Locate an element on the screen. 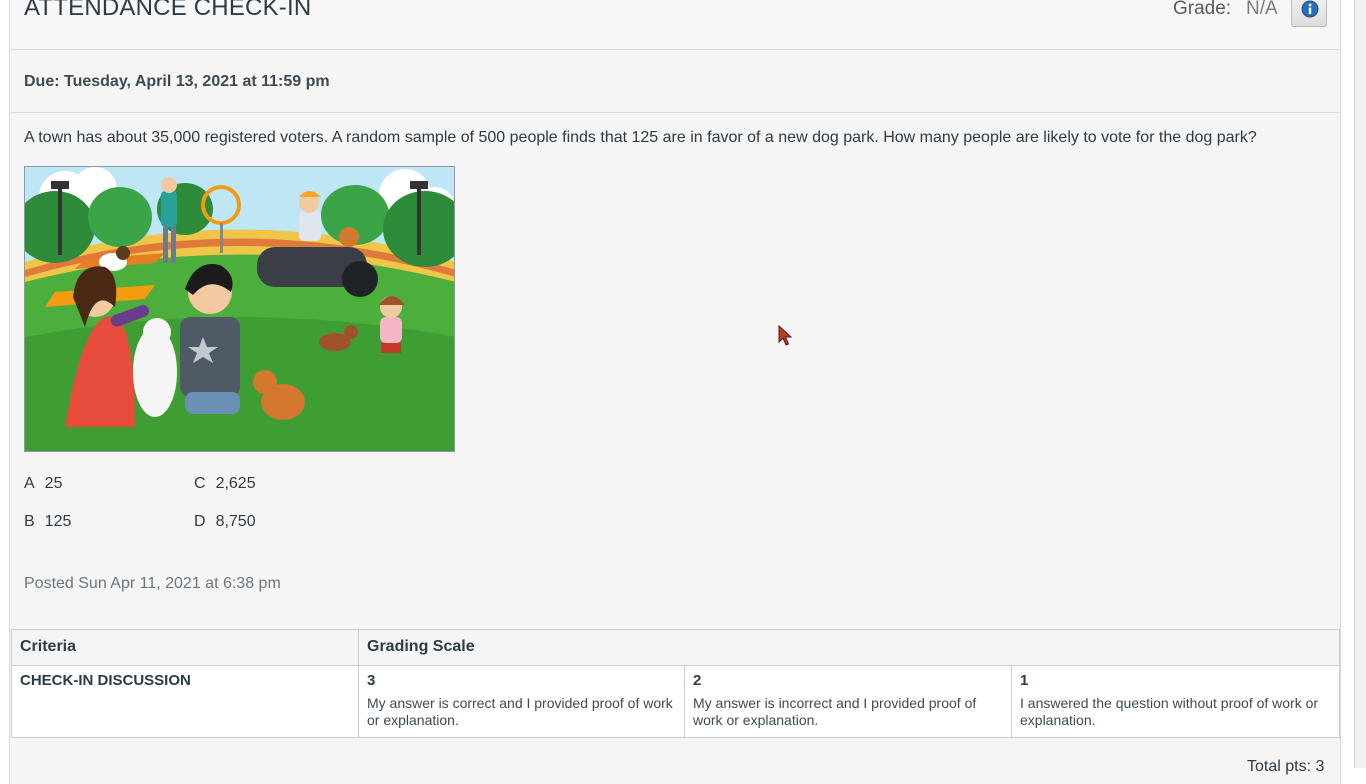  dog-park-image is located at coordinates (239, 309).